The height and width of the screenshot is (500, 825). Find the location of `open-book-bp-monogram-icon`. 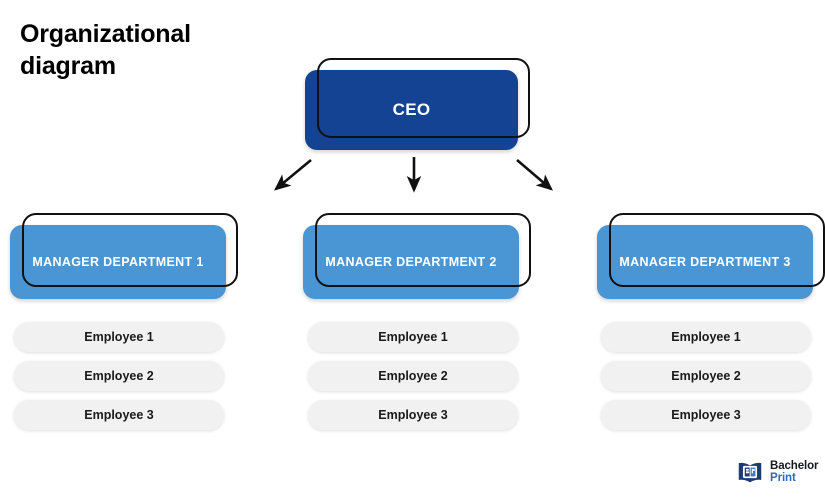

open-book-bp-monogram-icon is located at coordinates (750, 472).